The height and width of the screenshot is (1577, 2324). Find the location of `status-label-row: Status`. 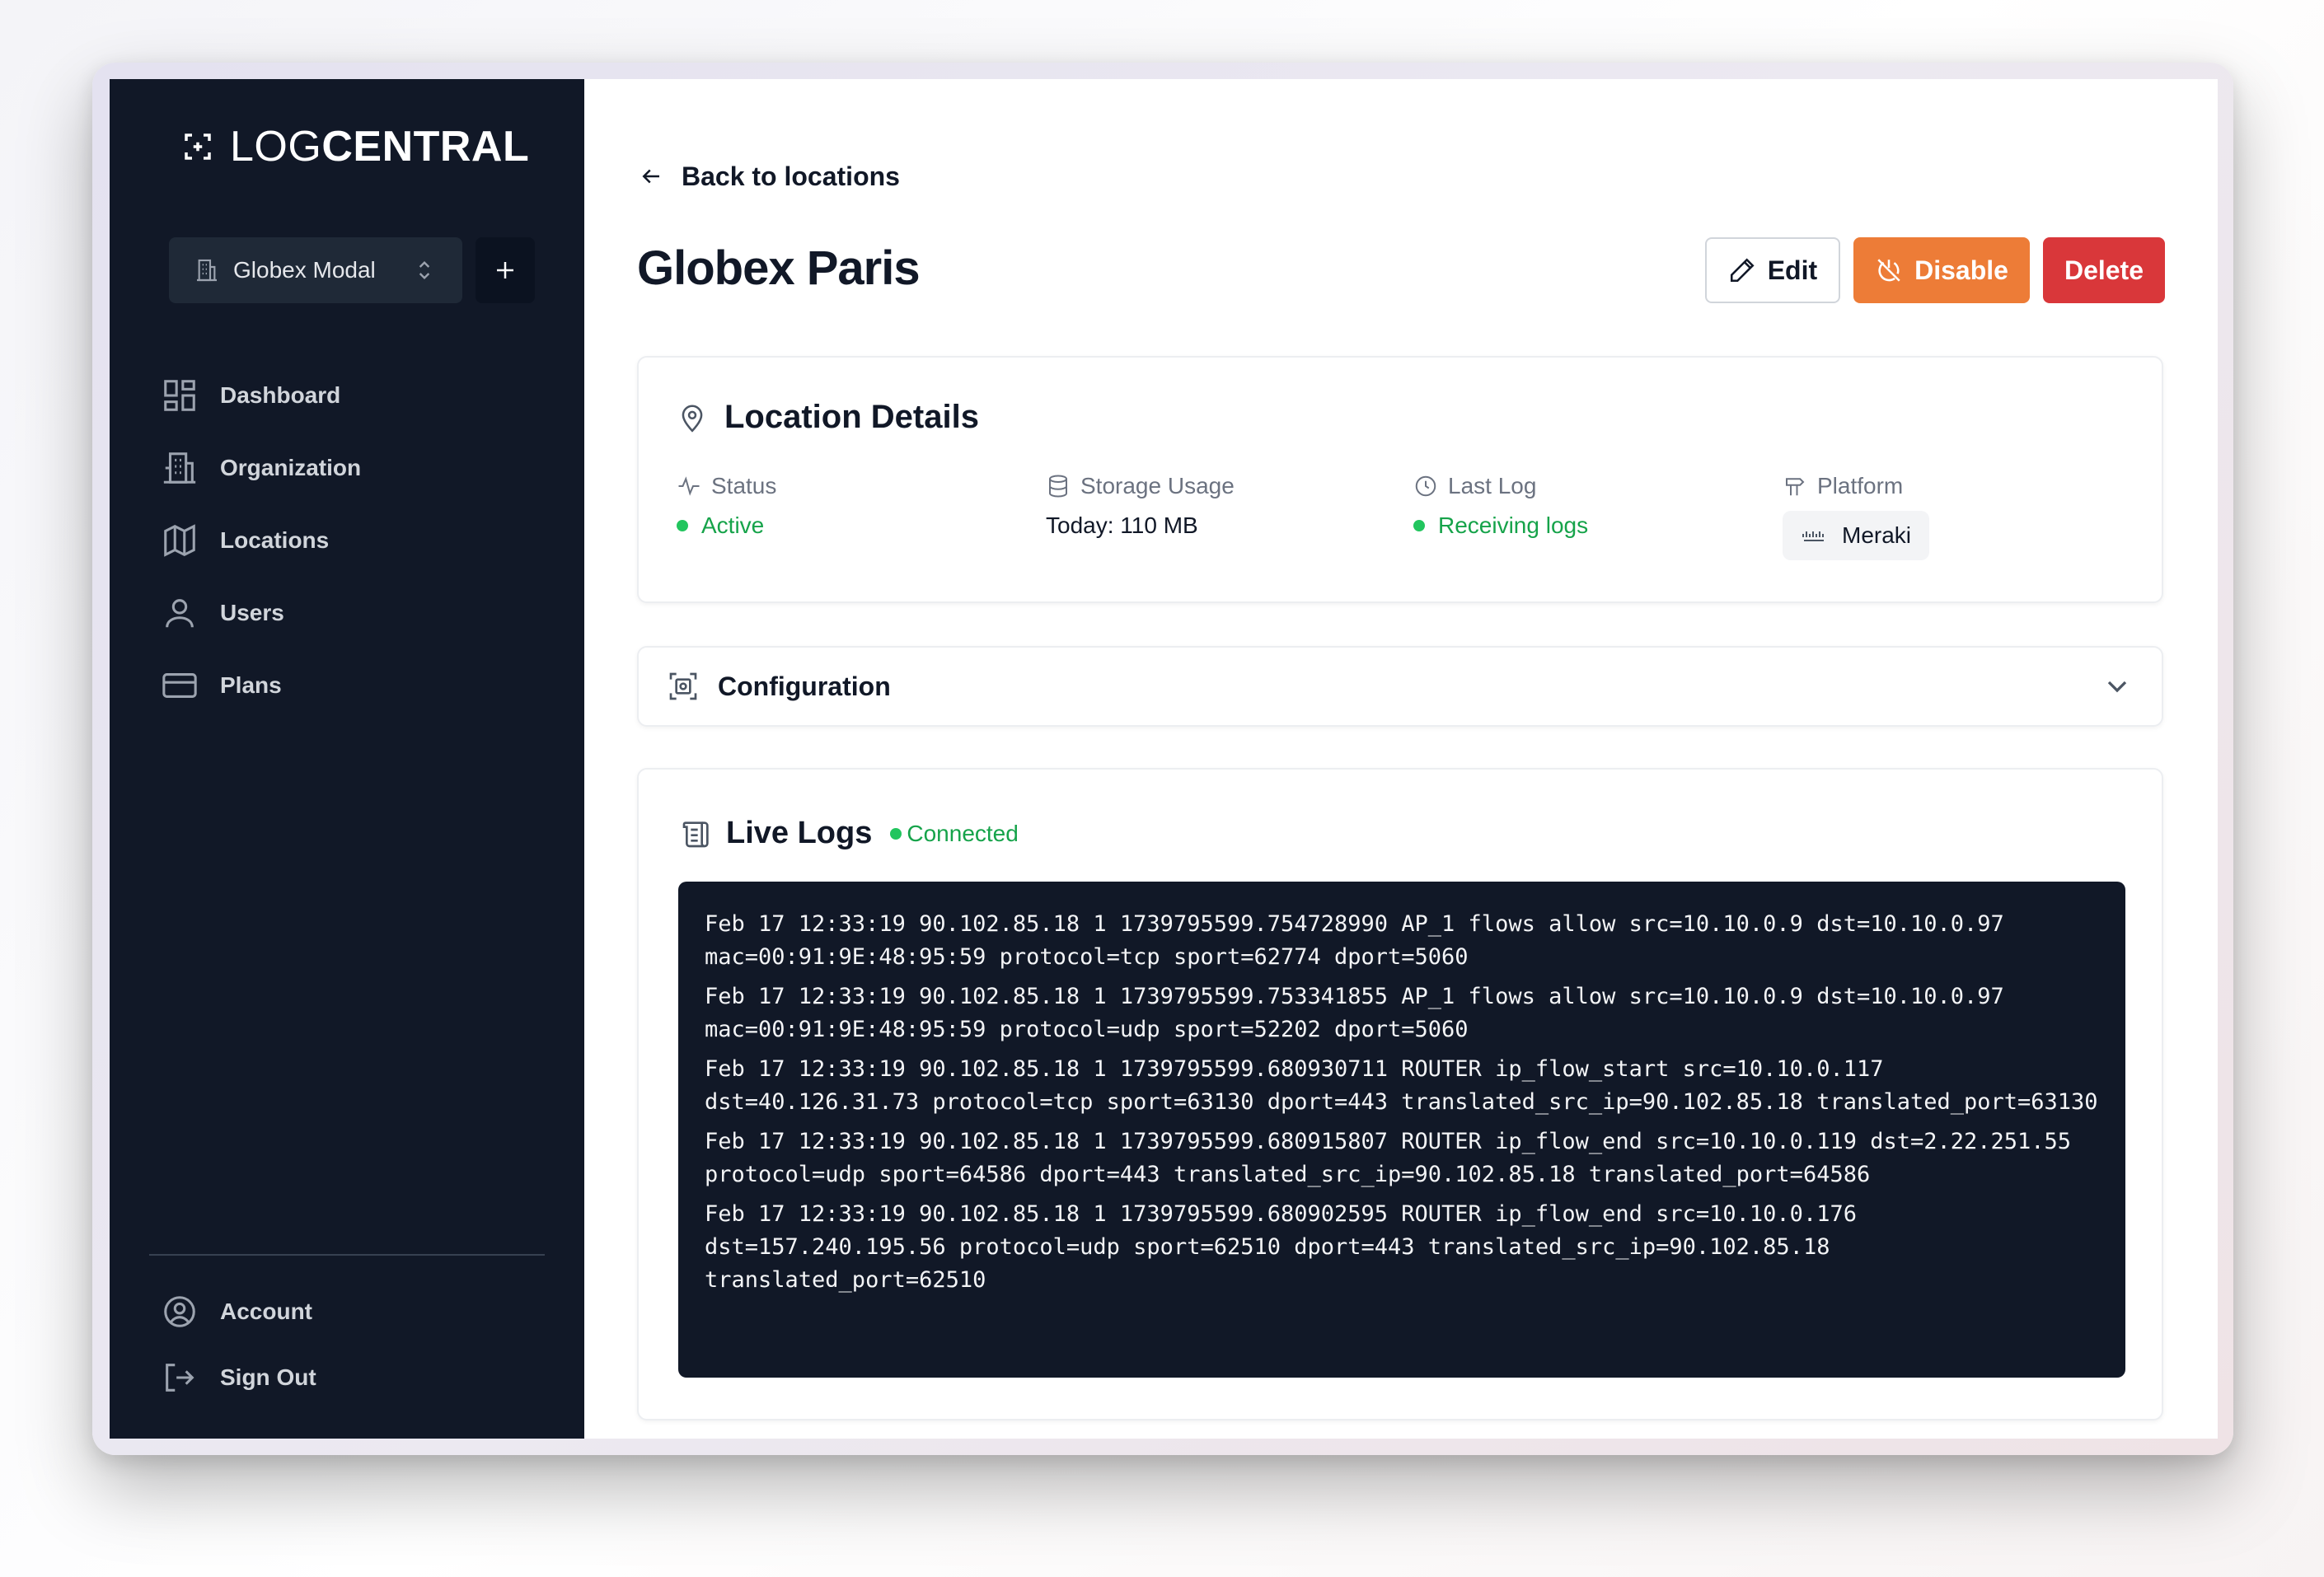

status-label-row: Status is located at coordinates (726, 486).